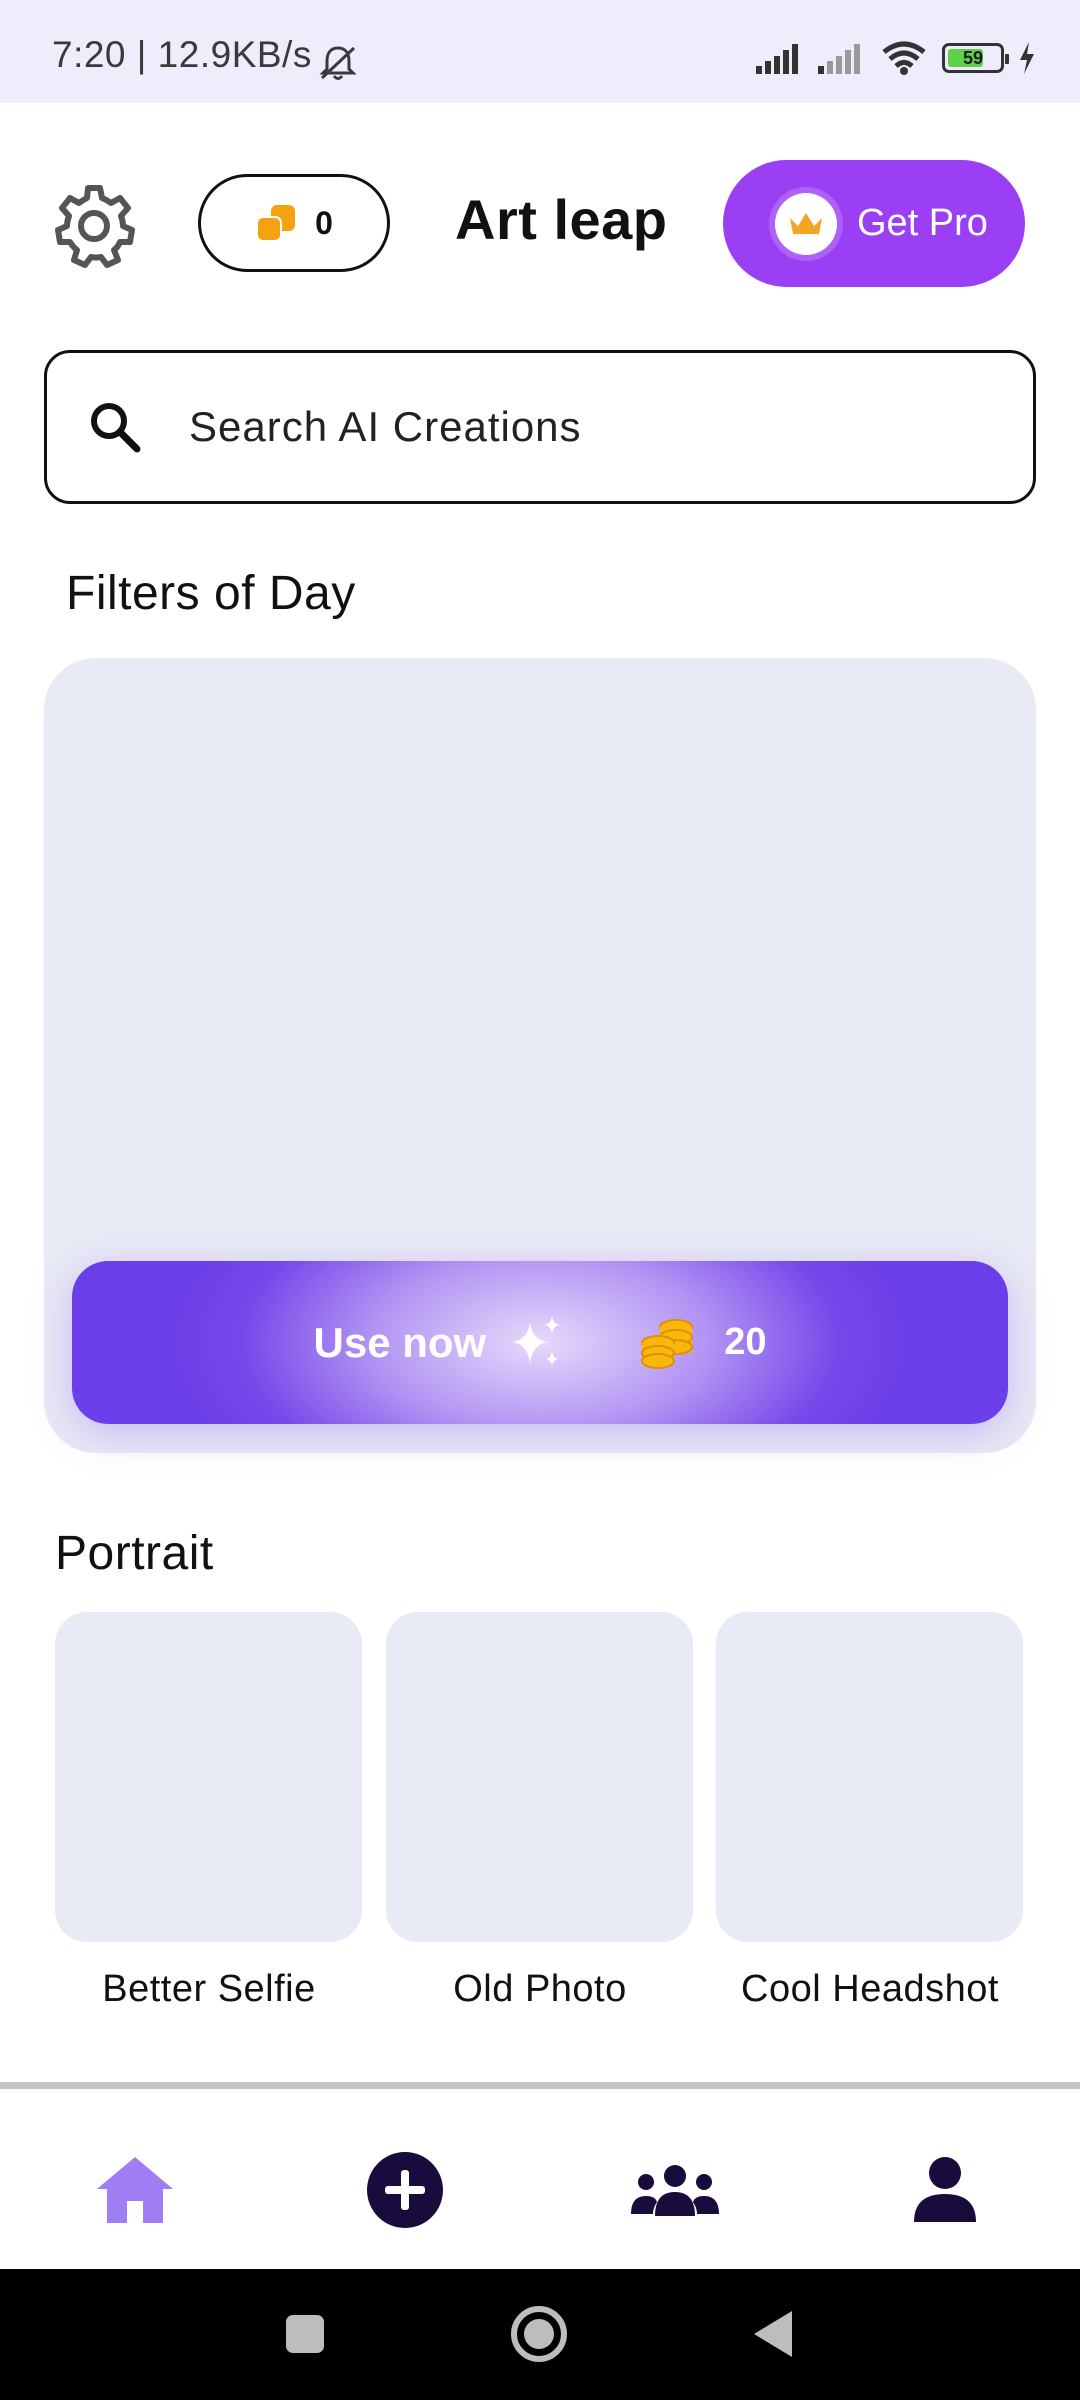 The height and width of the screenshot is (2400, 1080). I want to click on coin-balance: 0, so click(294, 223).